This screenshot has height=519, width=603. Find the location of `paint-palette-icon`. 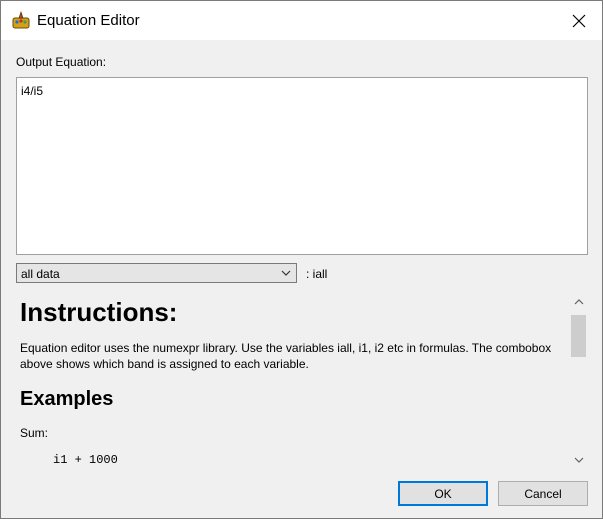

paint-palette-icon is located at coordinates (21, 20).